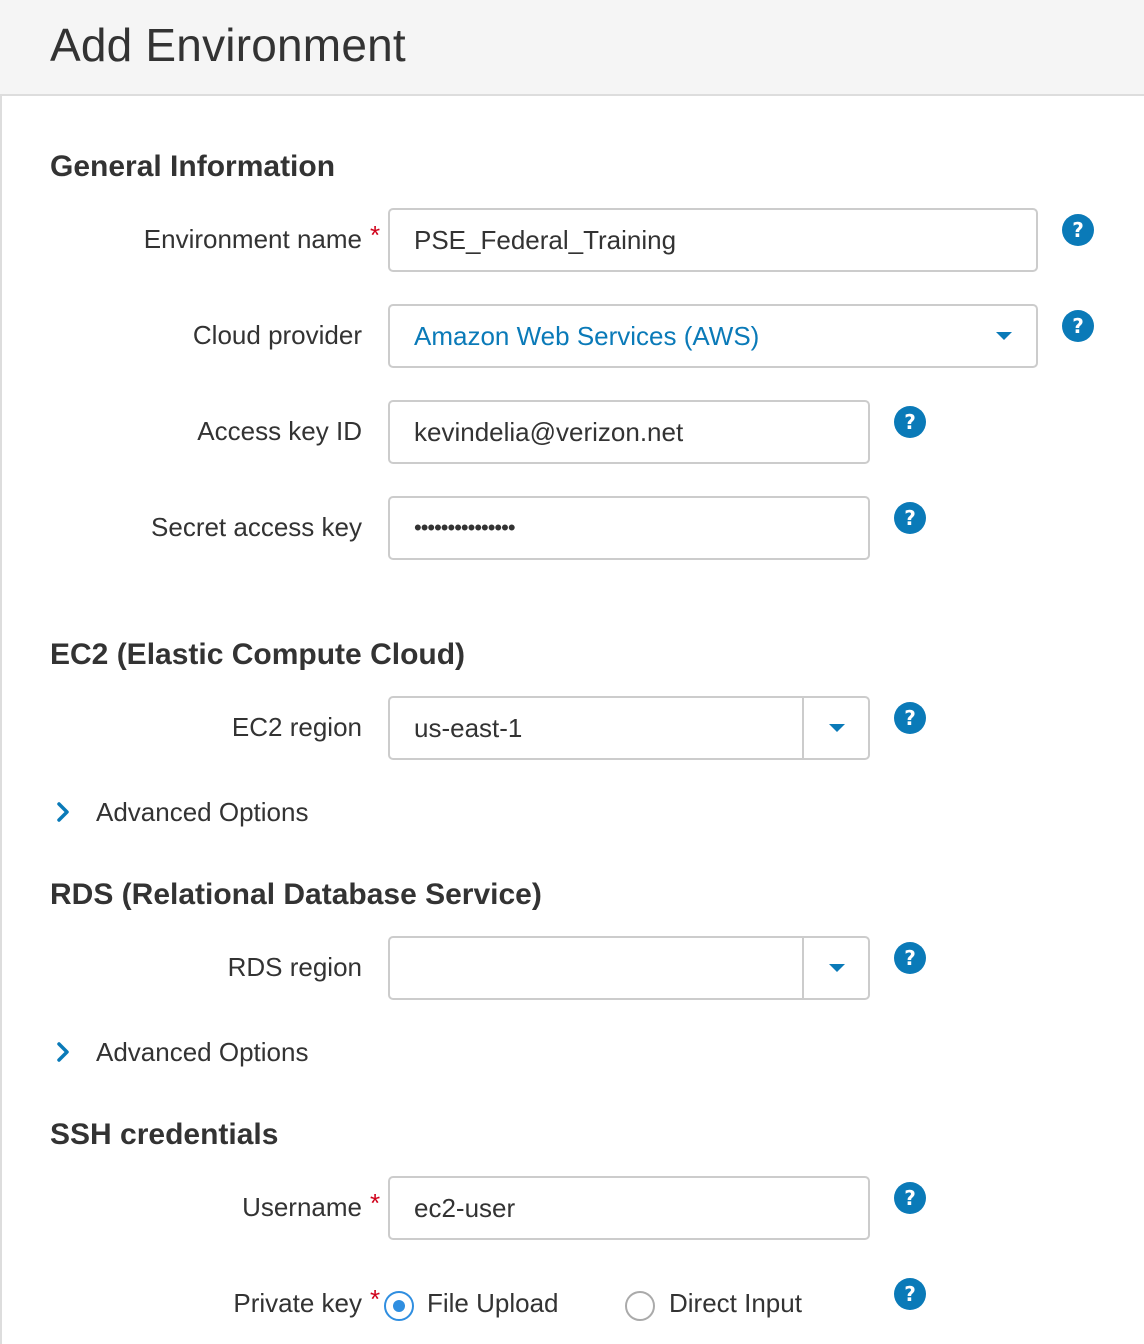 This screenshot has width=1144, height=1344. Describe the element at coordinates (713, 240) in the screenshot. I see `environment-name-input: PSE_Federal_Training` at that location.